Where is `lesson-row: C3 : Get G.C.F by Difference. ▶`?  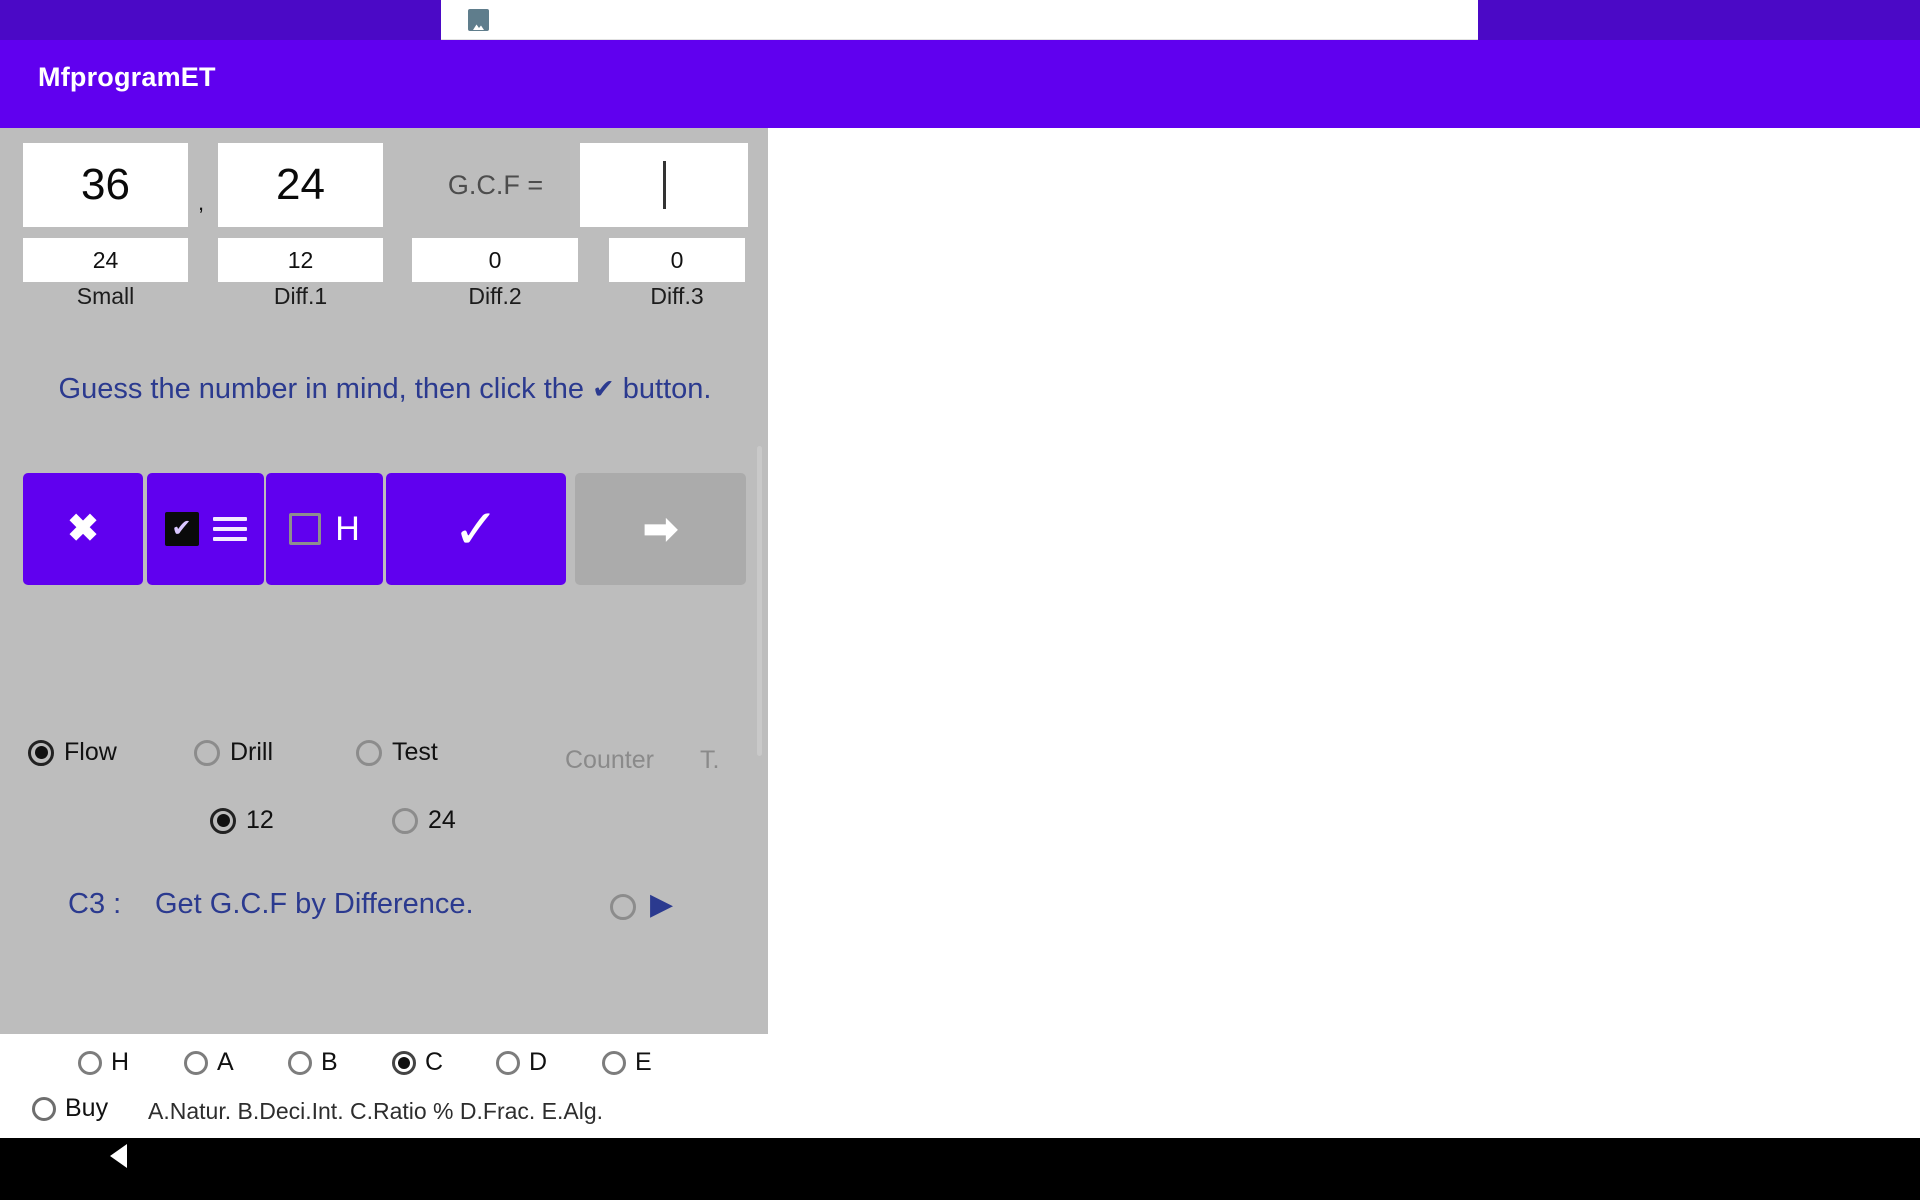
lesson-row: C3 : Get G.C.F by Difference. ▶ is located at coordinates (384, 911).